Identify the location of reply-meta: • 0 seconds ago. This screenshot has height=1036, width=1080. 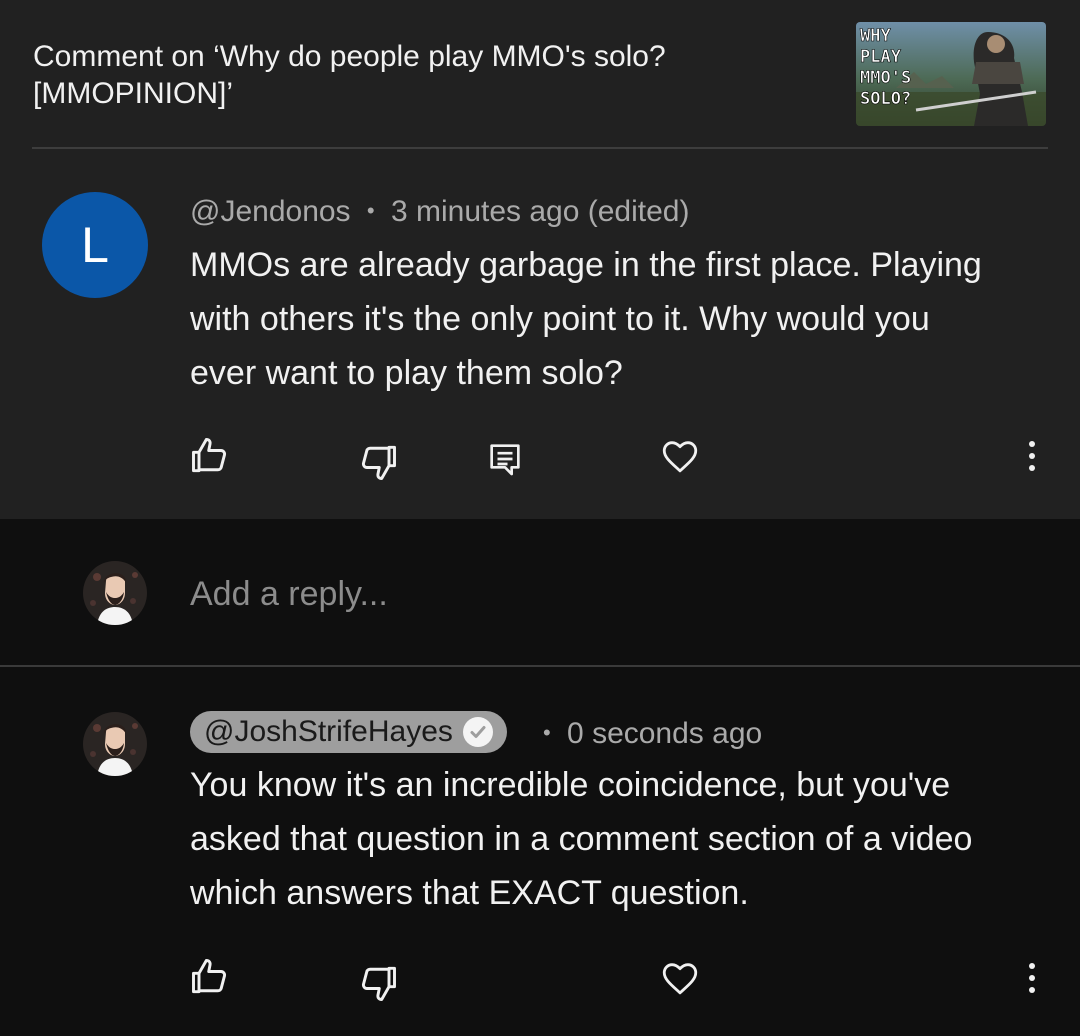
(652, 733).